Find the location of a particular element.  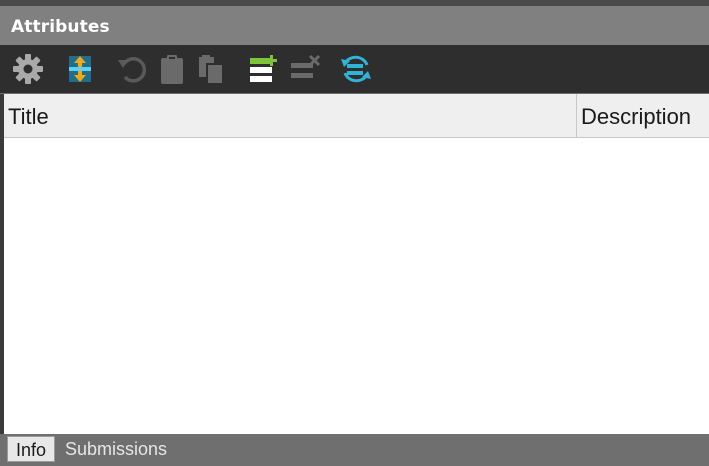

tab-submissions: Submissions is located at coordinates (120, 449).